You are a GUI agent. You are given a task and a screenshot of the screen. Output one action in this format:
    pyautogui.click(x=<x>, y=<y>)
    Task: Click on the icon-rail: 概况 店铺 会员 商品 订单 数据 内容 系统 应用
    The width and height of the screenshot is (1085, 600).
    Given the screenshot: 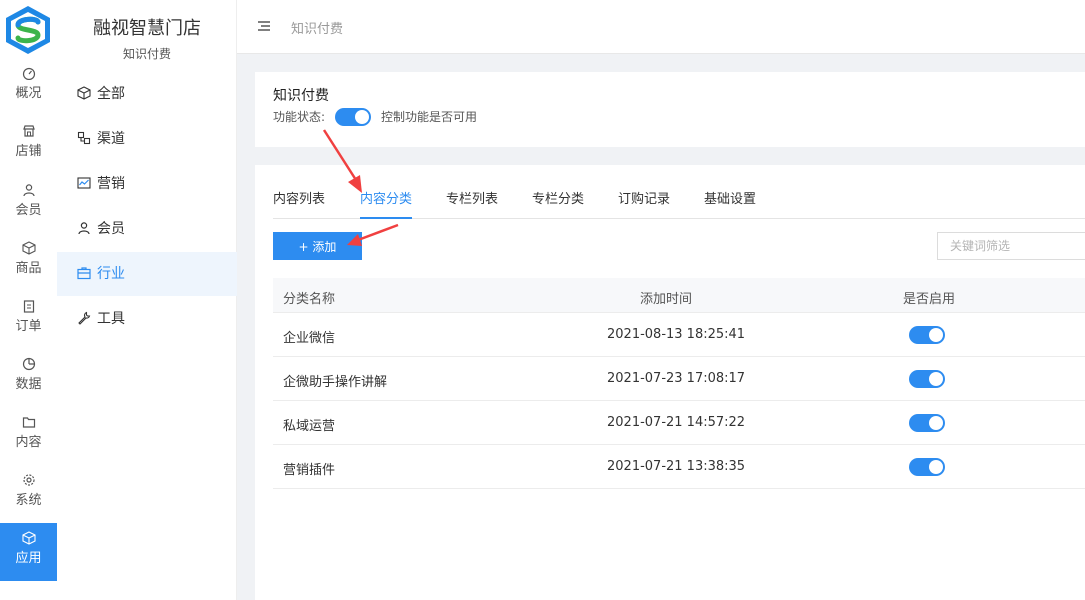 What is the action you would take?
    pyautogui.click(x=28, y=300)
    